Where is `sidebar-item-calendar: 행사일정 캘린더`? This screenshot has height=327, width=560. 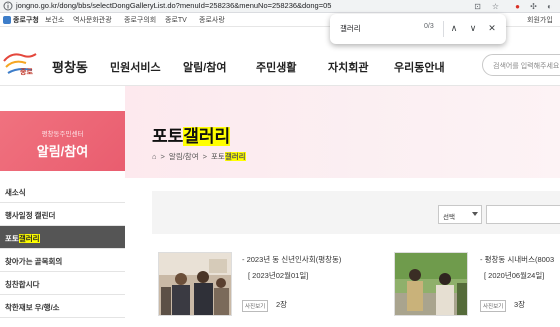
sidebar-item-calendar: 행사일정 캘린더 is located at coordinates (62, 214).